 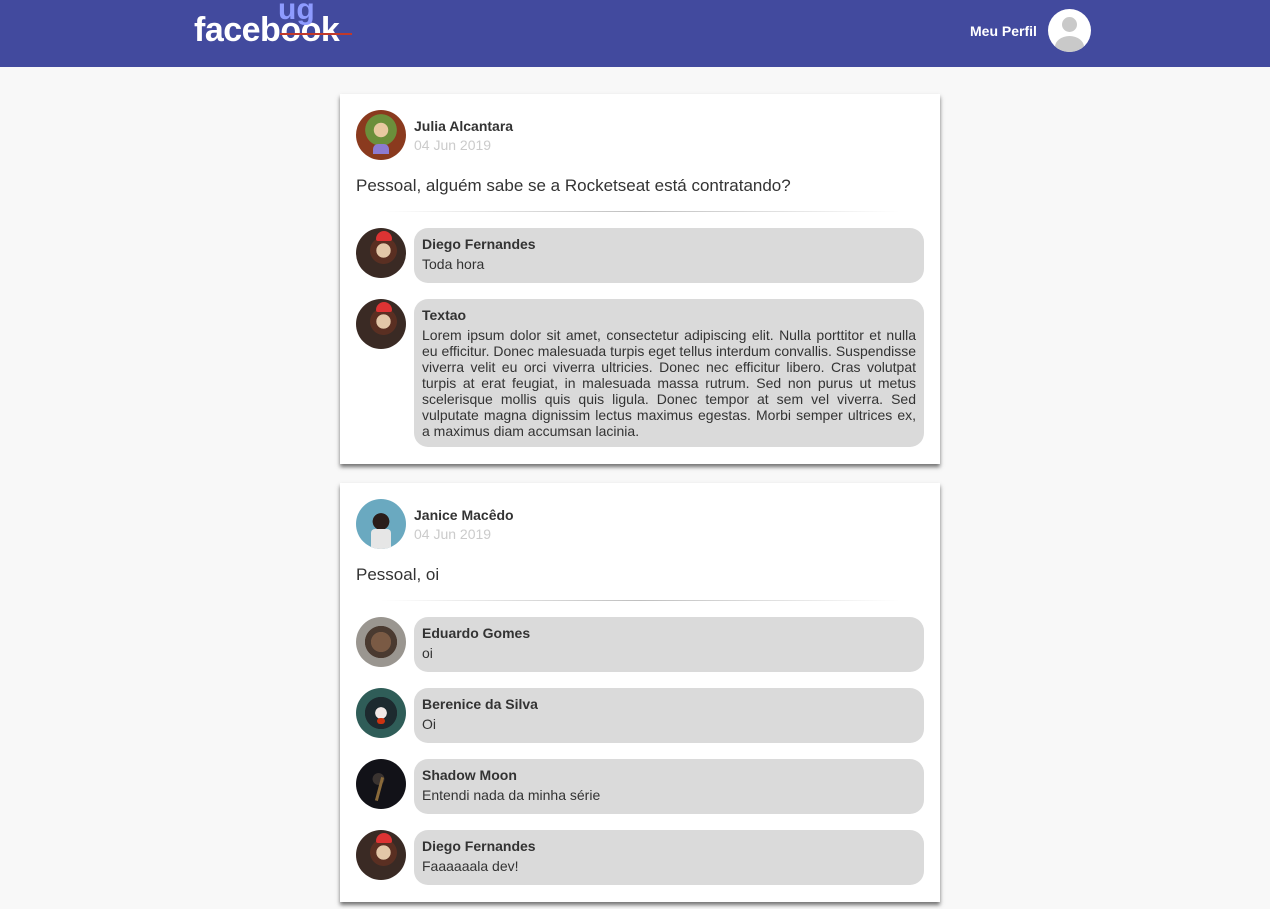 What do you see at coordinates (429, 724) in the screenshot?
I see `comment-text: Oi` at bounding box center [429, 724].